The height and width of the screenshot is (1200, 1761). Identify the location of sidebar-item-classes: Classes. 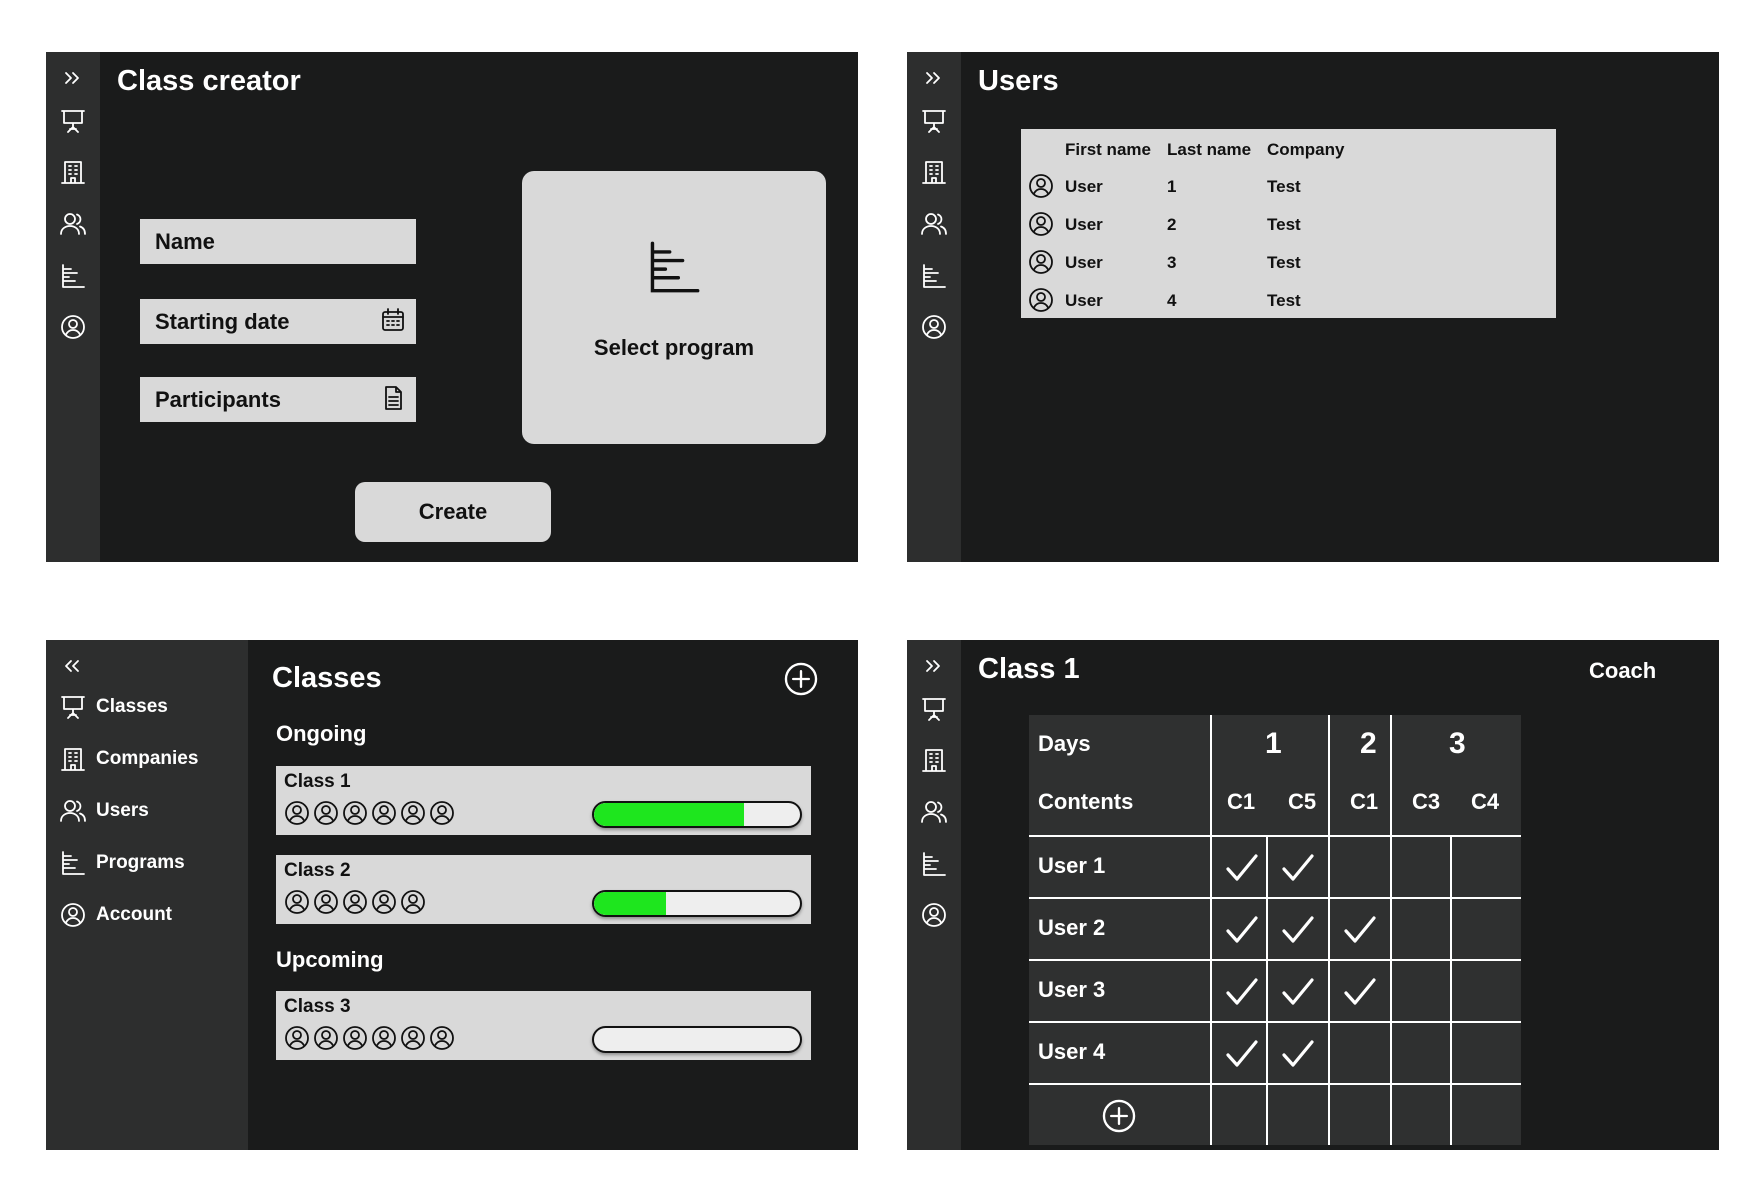
(114, 707).